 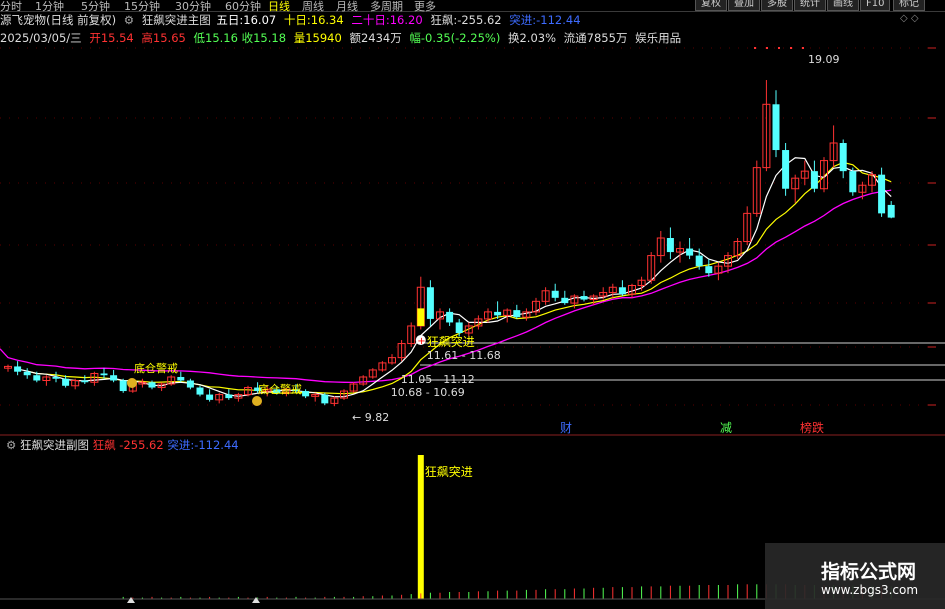 I want to click on sub-kb-label: 狂飙, so click(x=104, y=445).